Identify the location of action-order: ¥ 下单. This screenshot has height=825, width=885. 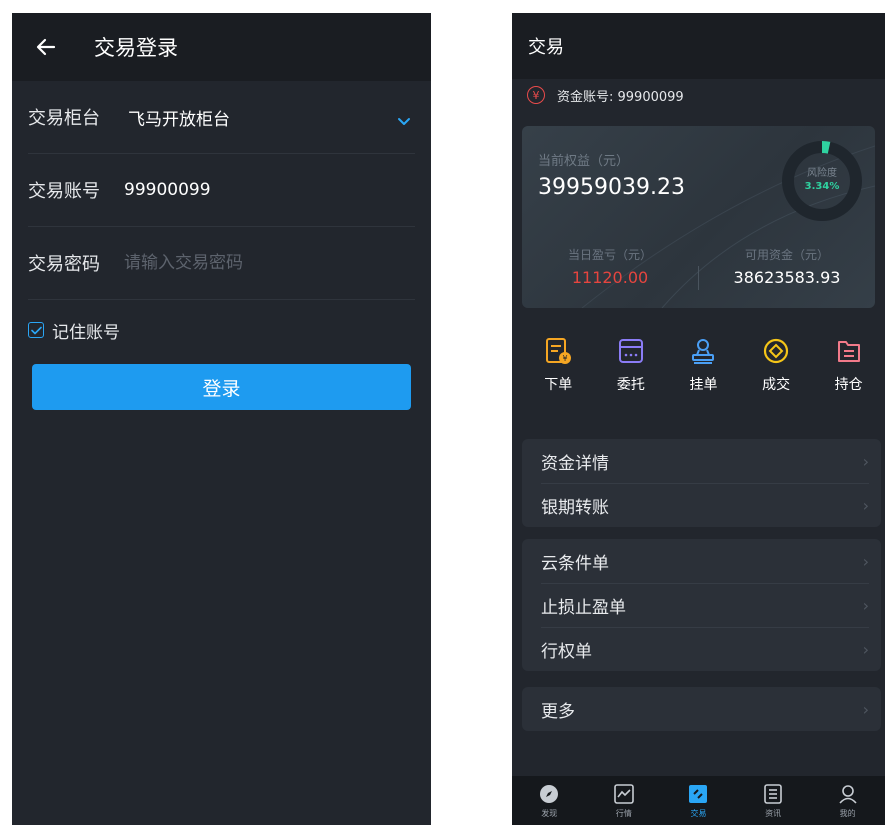
(558, 365).